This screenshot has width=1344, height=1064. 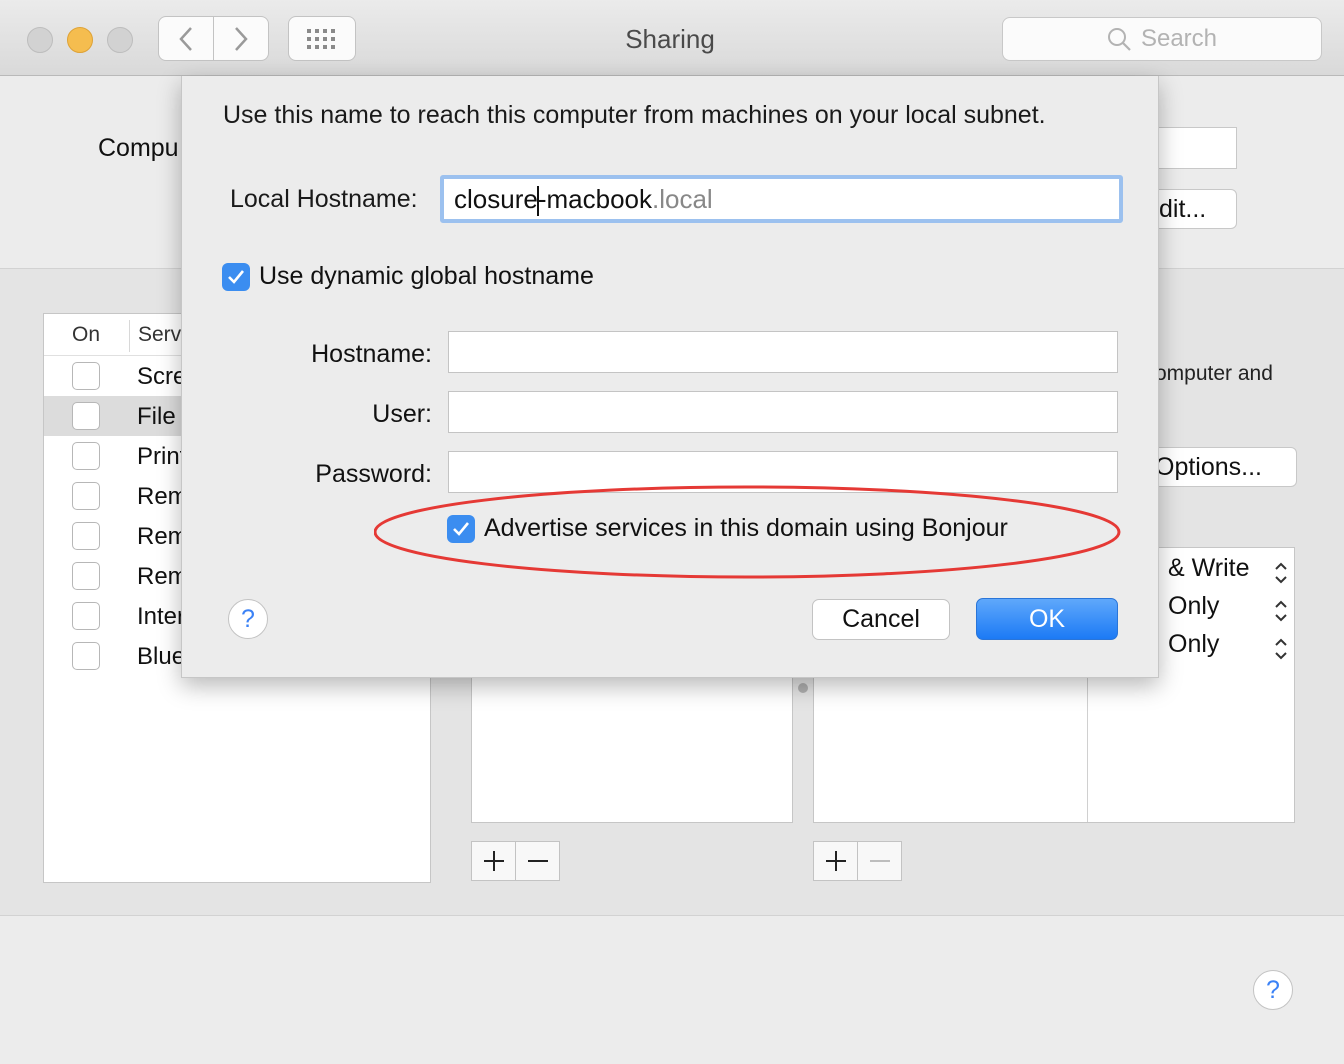 I want to click on back-button, so click(x=186, y=38).